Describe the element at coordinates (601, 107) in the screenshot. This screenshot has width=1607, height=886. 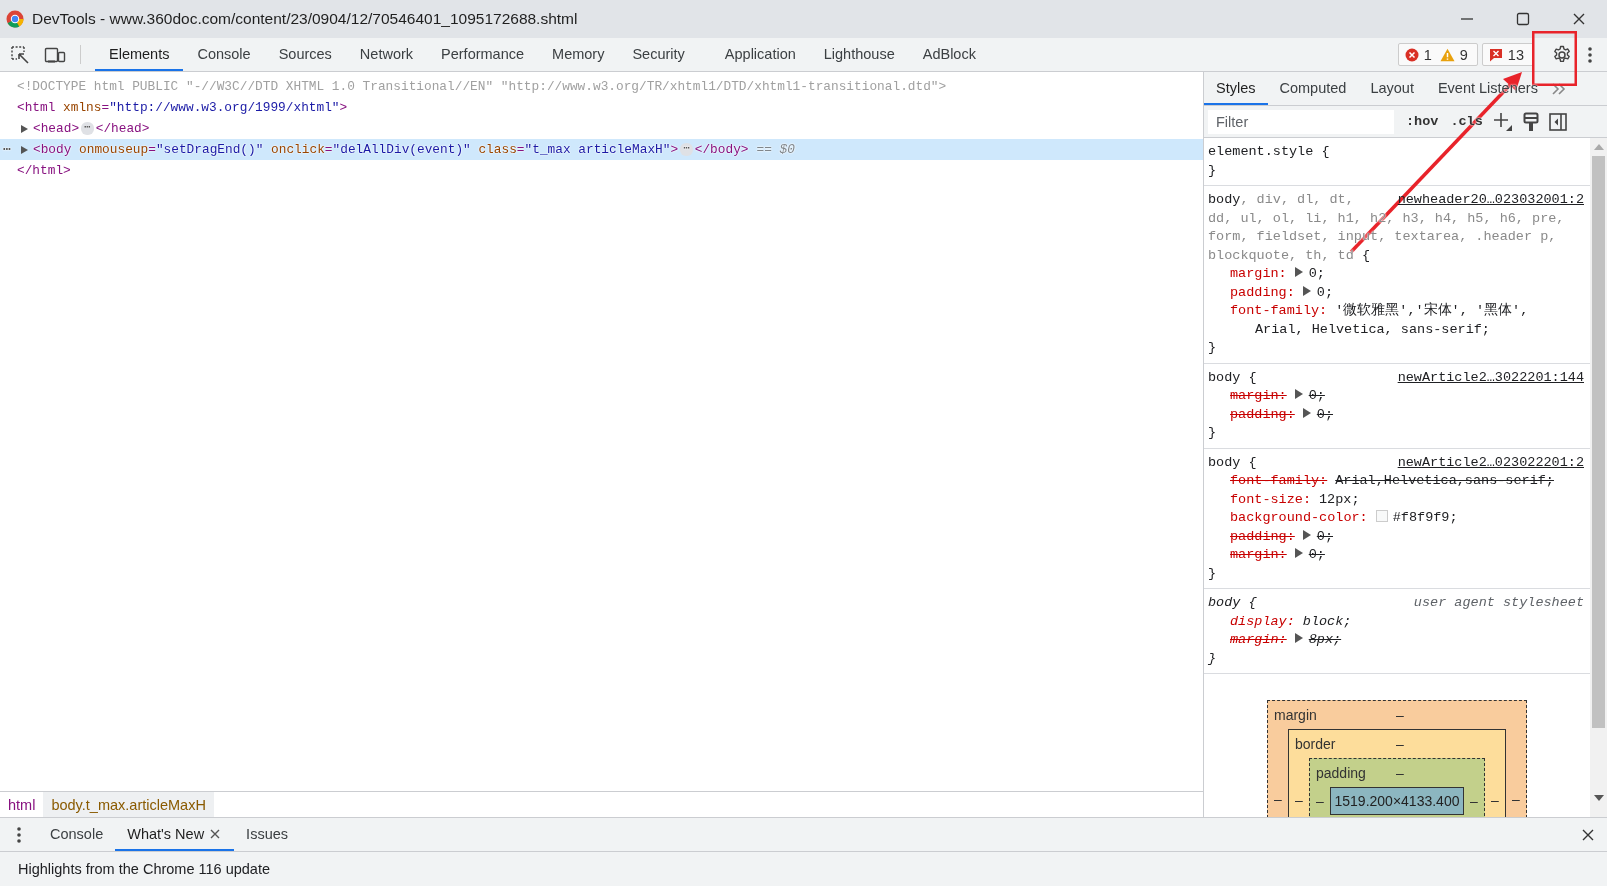
I see `dom-tree-row: <html xmlns="http://www.w3.org/1999/xhtml">` at that location.